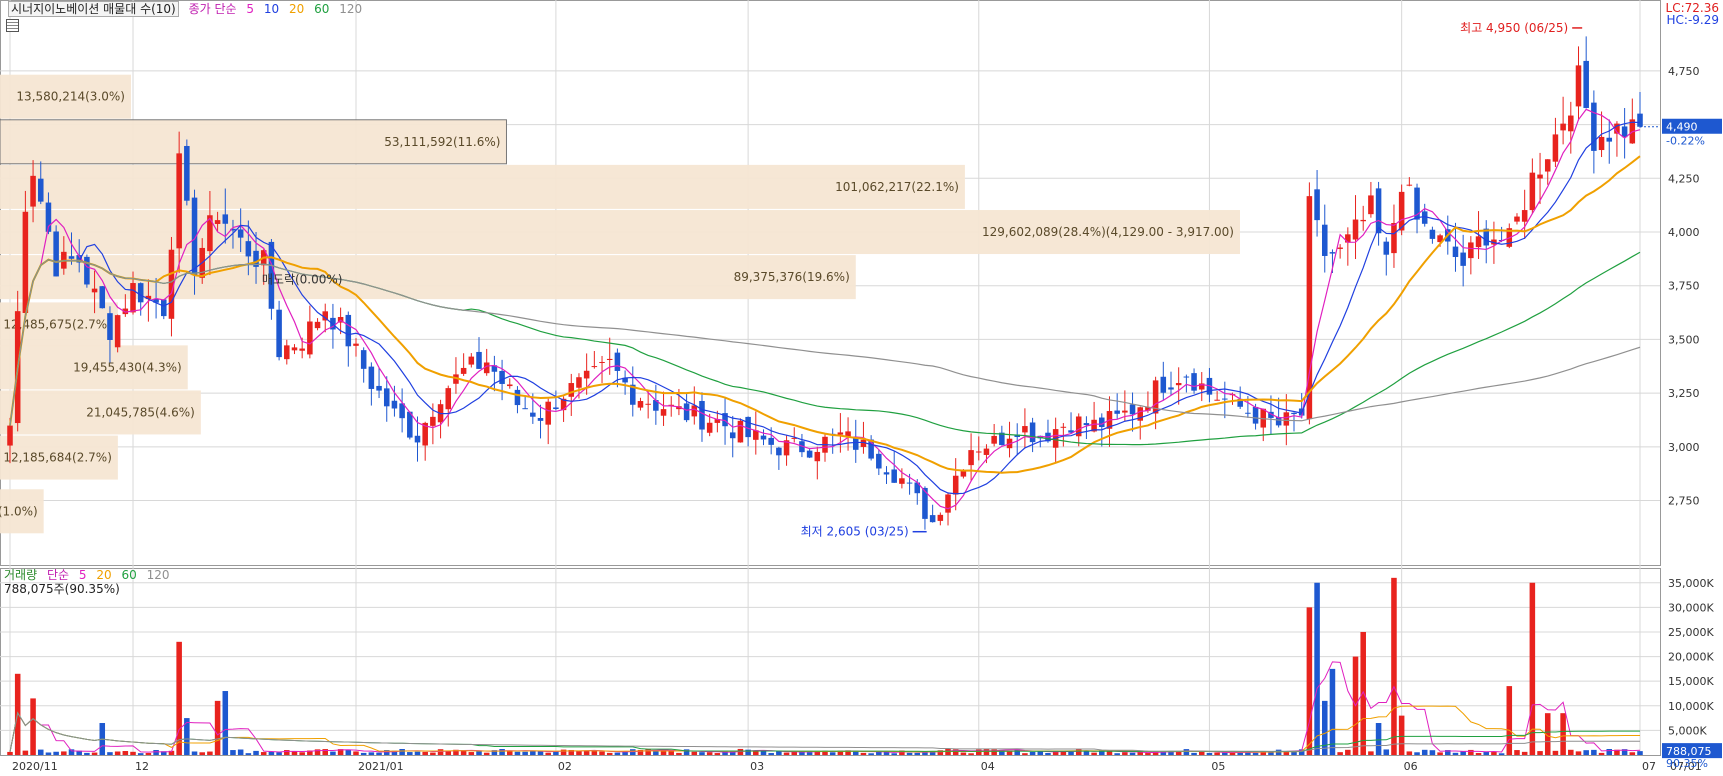  Describe the element at coordinates (129, 575) in the screenshot. I see `volume-ma-60: 60` at that location.